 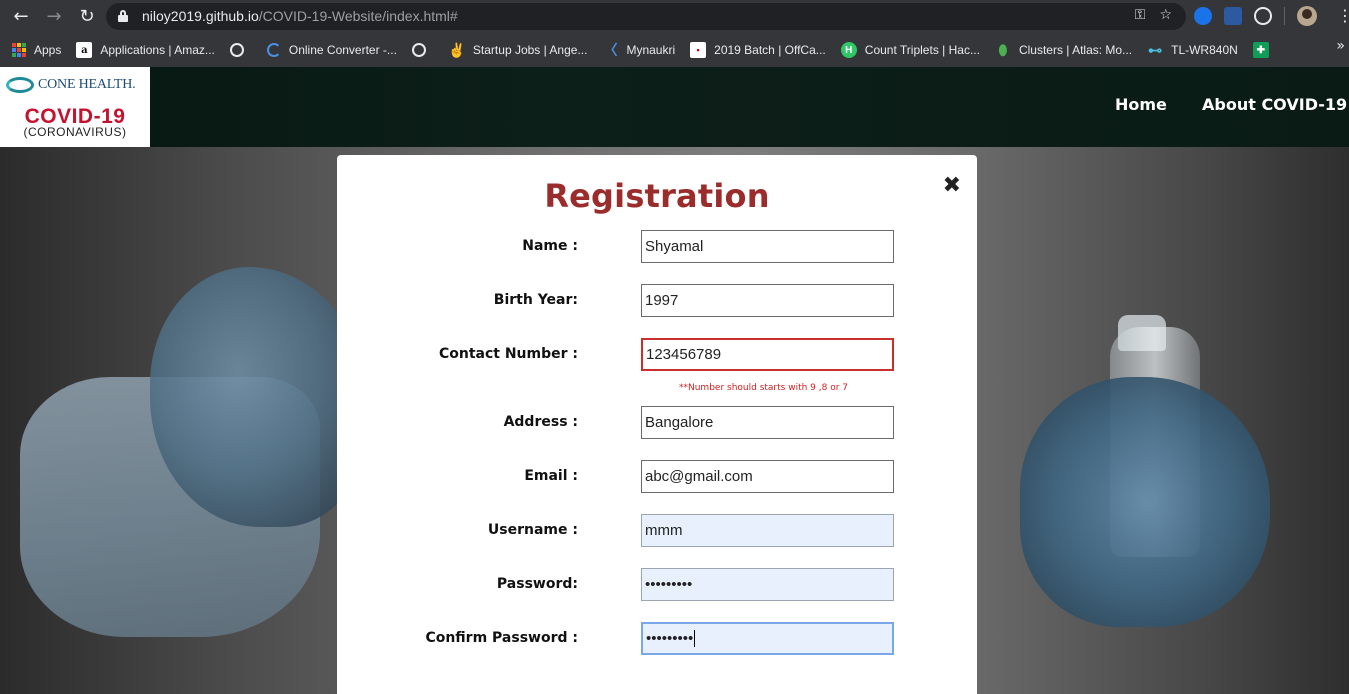 What do you see at coordinates (273, 50) in the screenshot?
I see `converter-icon` at bounding box center [273, 50].